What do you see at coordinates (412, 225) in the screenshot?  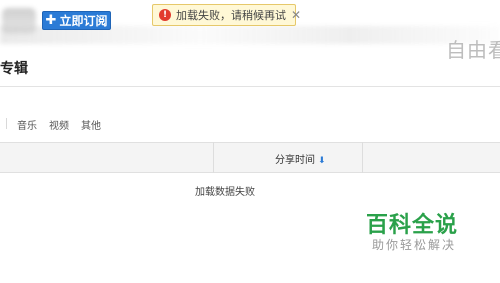 I see `logo-title: 百科全说` at bounding box center [412, 225].